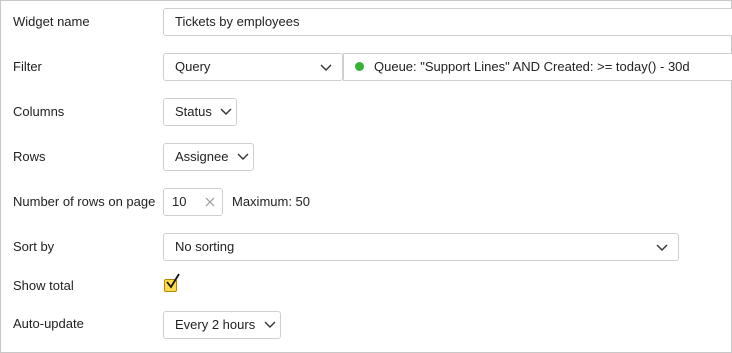 The image size is (732, 353). What do you see at coordinates (27, 66) in the screenshot?
I see `filter-label: Filter` at bounding box center [27, 66].